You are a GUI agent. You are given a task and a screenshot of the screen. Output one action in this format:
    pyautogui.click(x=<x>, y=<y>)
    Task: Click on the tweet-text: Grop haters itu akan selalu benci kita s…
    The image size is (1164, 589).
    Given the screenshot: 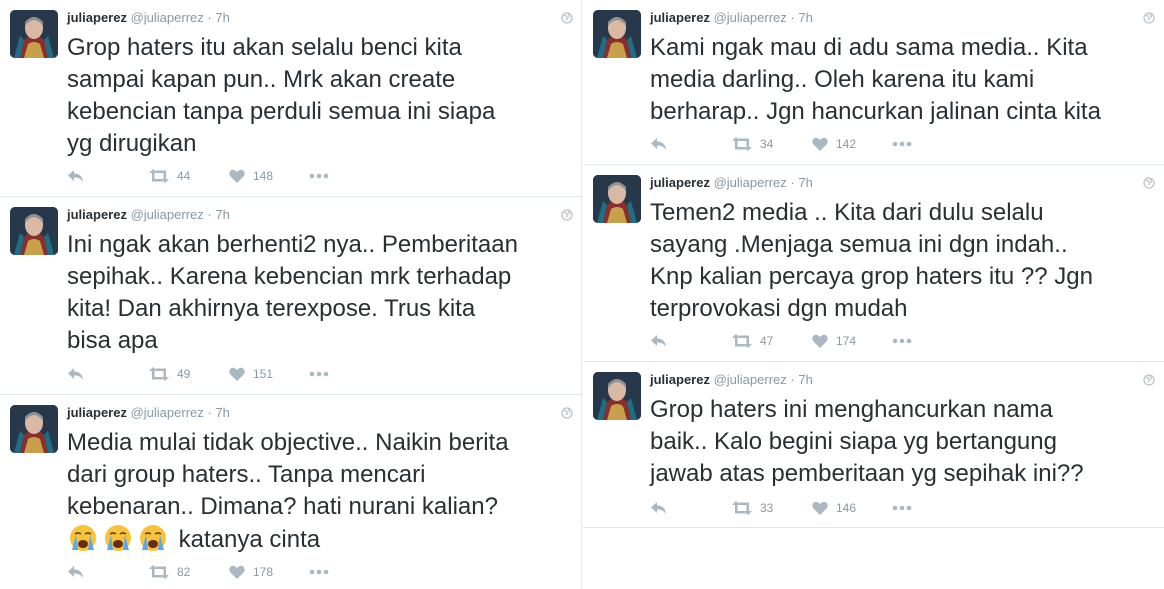 What is the action you would take?
    pyautogui.click(x=319, y=96)
    